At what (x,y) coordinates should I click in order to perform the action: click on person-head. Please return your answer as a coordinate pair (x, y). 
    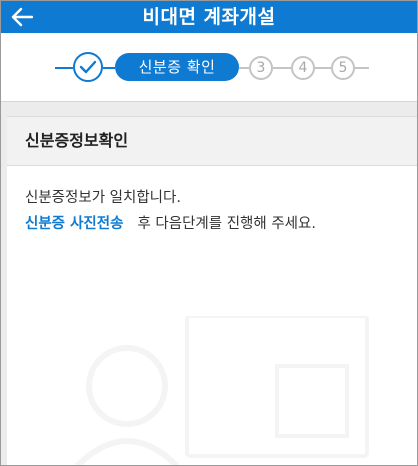
    Looking at the image, I should click on (127, 386).